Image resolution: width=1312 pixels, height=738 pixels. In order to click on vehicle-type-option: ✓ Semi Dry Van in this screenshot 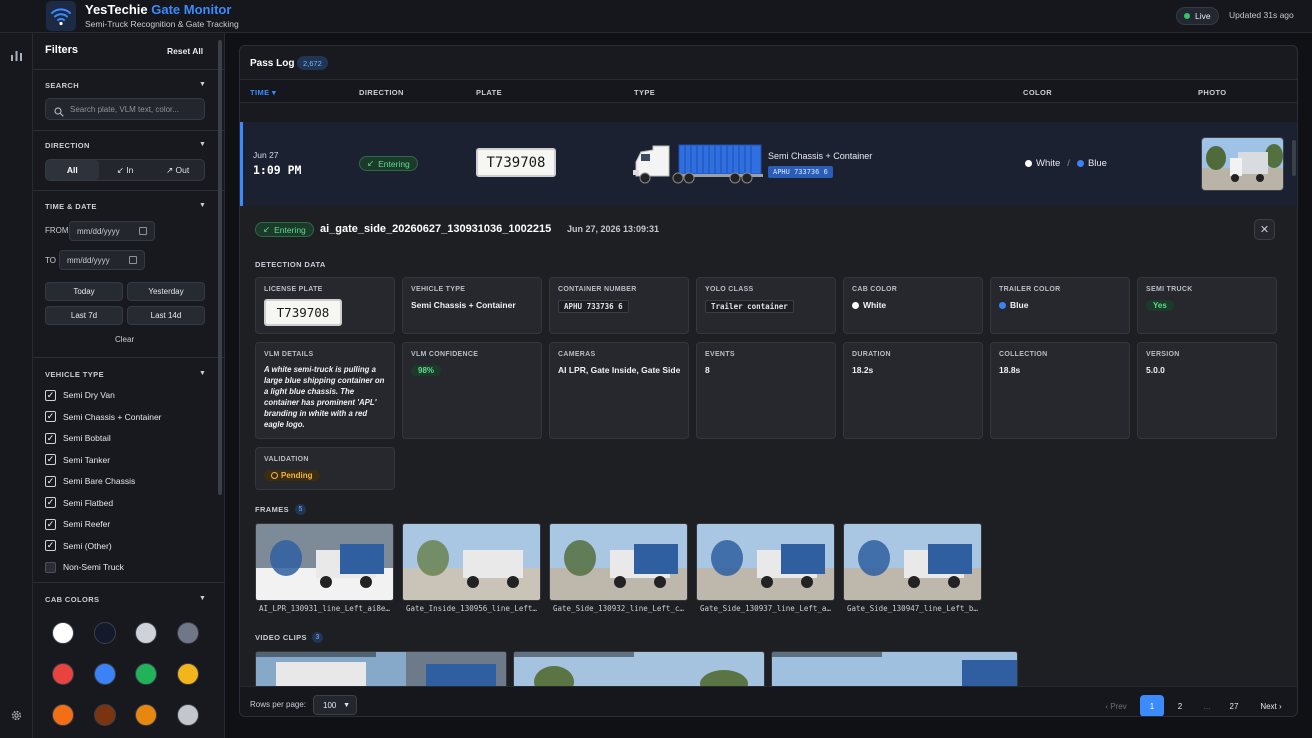, I will do `click(80, 395)`.